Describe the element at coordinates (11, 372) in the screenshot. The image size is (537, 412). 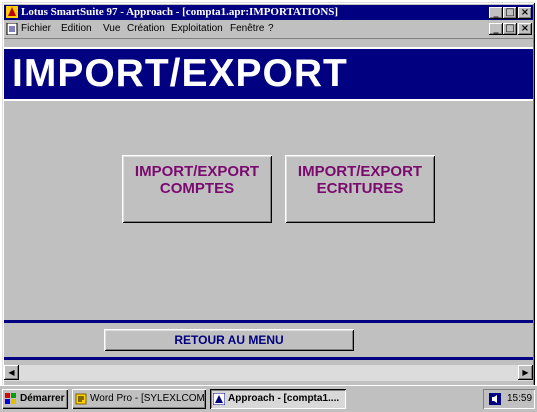
I see `scroll-left-icon: ◀` at that location.